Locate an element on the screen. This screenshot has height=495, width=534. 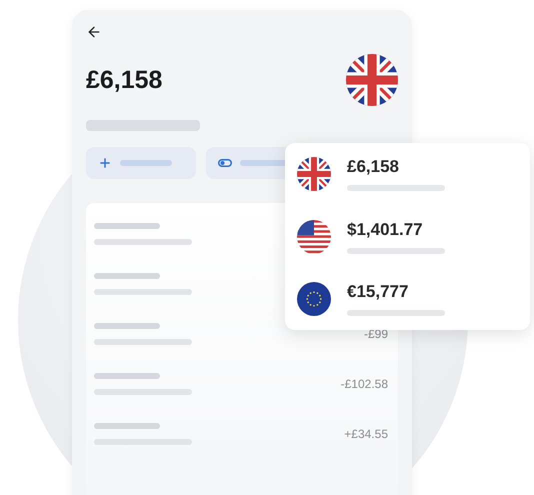
transaction-amount: +£34.55 is located at coordinates (366, 434).